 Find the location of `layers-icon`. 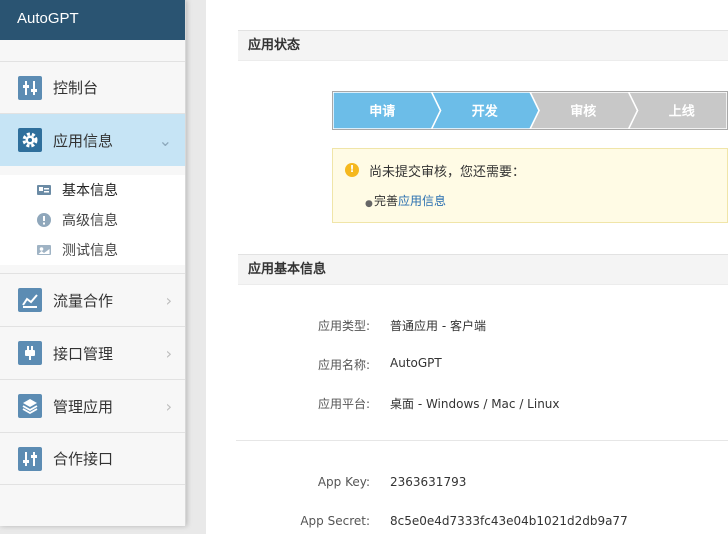

layers-icon is located at coordinates (30, 406).